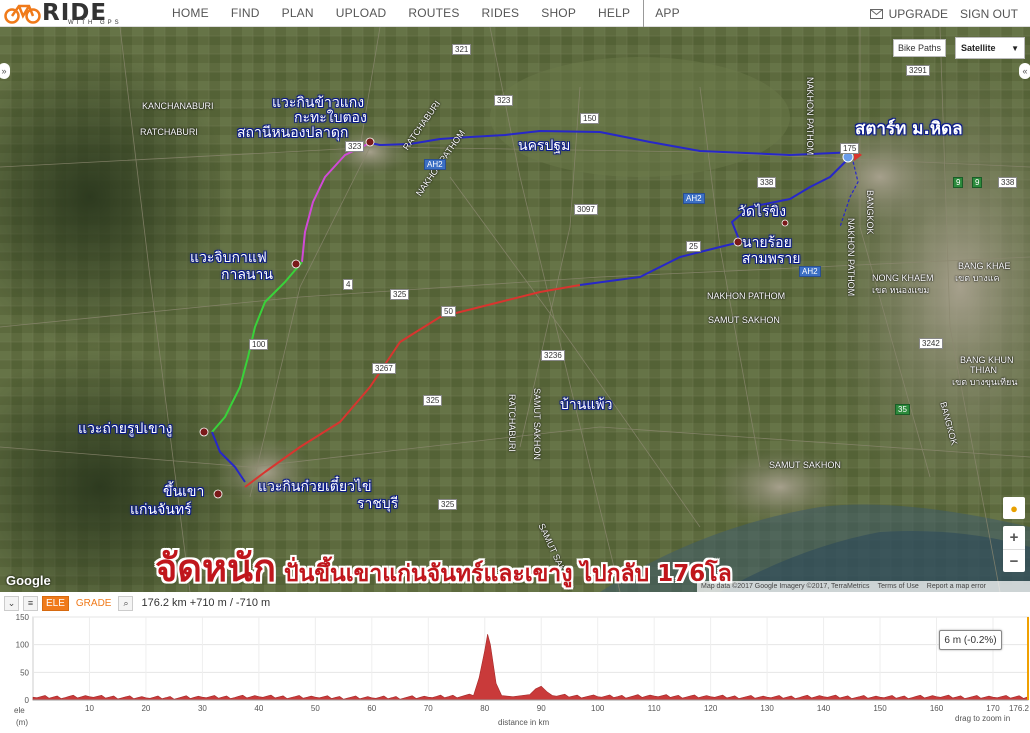 This screenshot has height=733, width=1030. What do you see at coordinates (876, 13) in the screenshot?
I see `mail-icon` at bounding box center [876, 13].